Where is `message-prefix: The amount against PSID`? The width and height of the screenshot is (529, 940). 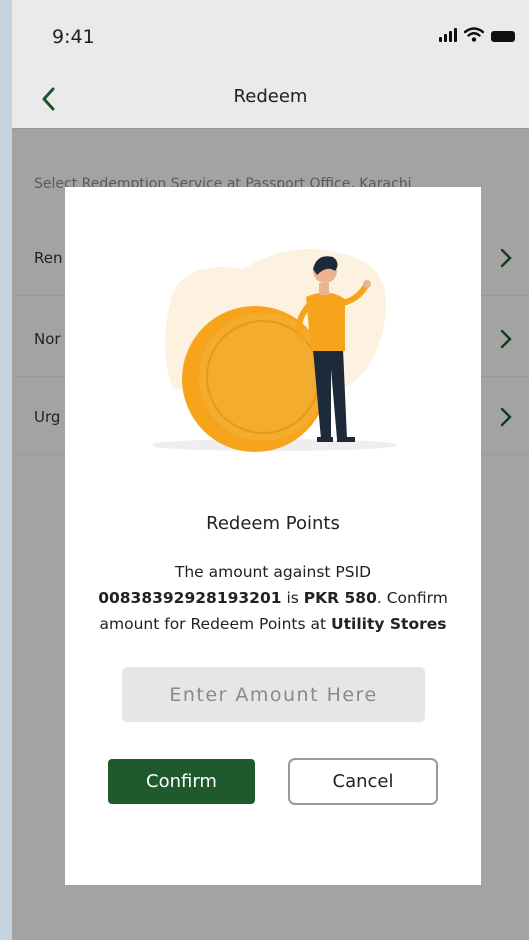 message-prefix: The amount against PSID is located at coordinates (273, 572).